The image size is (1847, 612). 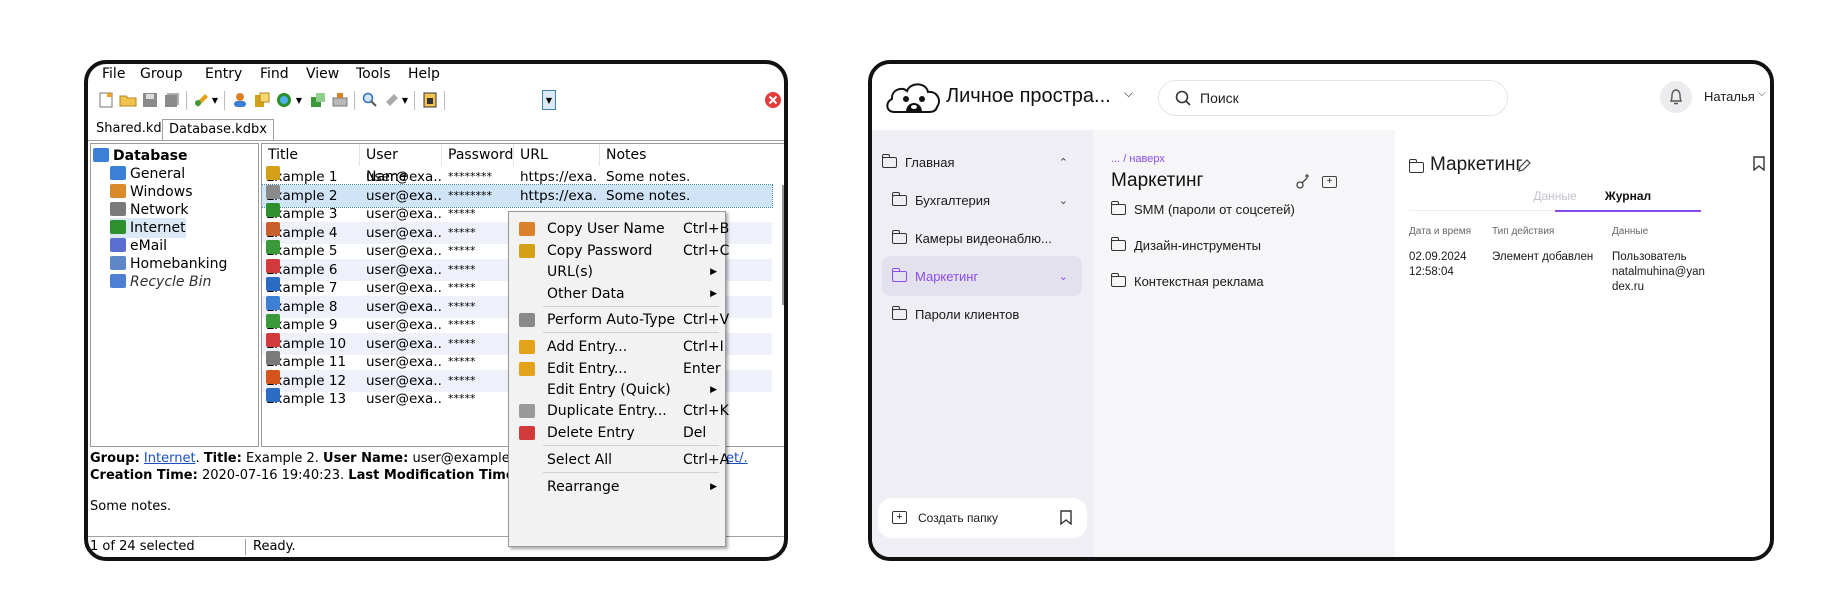 What do you see at coordinates (695, 433) in the screenshot?
I see `context-item-shortcut: Del` at bounding box center [695, 433].